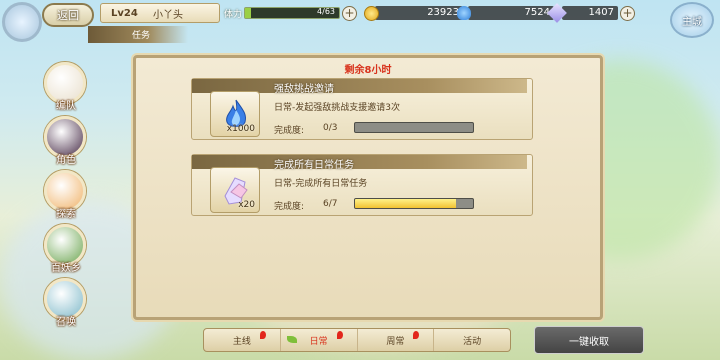  Describe the element at coordinates (368, 70) in the screenshot. I see `time-remaining: 剩余8小时` at that location.